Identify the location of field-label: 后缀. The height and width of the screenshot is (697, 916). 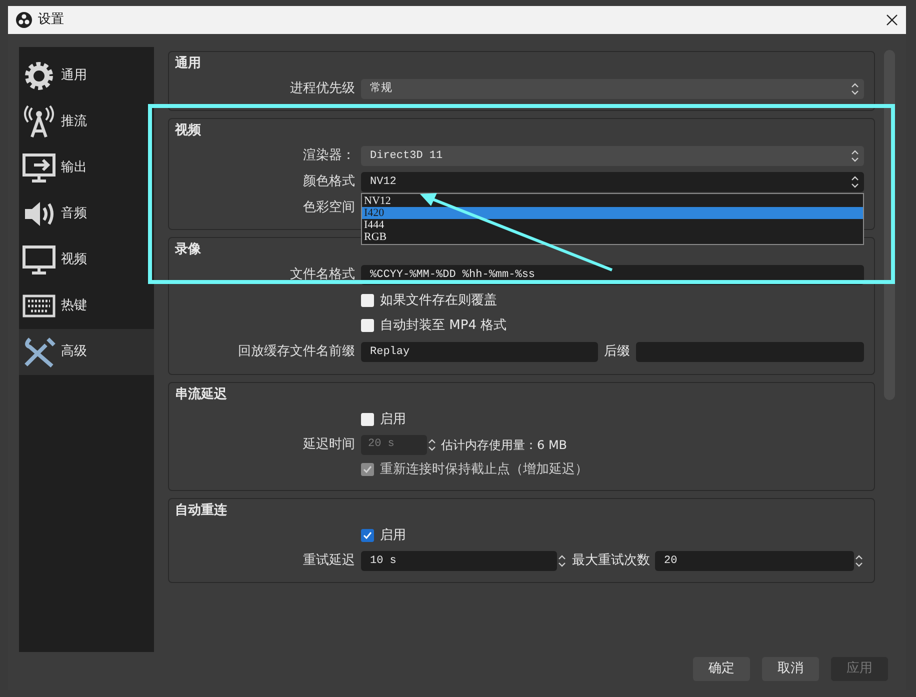
(617, 352).